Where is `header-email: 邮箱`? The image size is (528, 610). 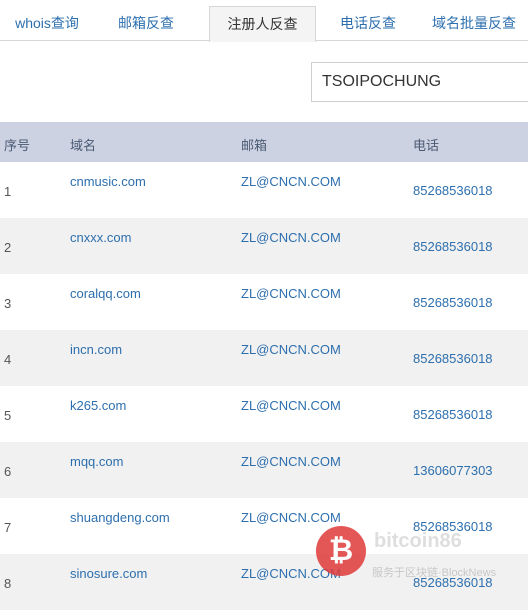
header-email: 邮箱 is located at coordinates (254, 145).